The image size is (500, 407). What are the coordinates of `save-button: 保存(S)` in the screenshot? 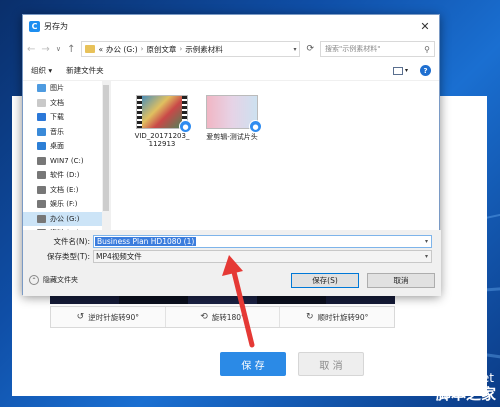 It's located at (325, 280).